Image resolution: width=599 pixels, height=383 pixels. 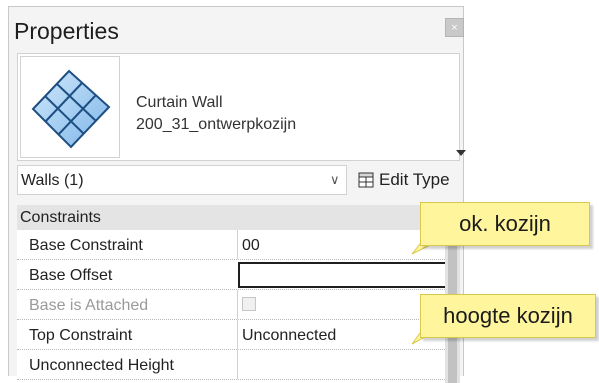 I want to click on callout-text: ok. kozijn, so click(x=505, y=223).